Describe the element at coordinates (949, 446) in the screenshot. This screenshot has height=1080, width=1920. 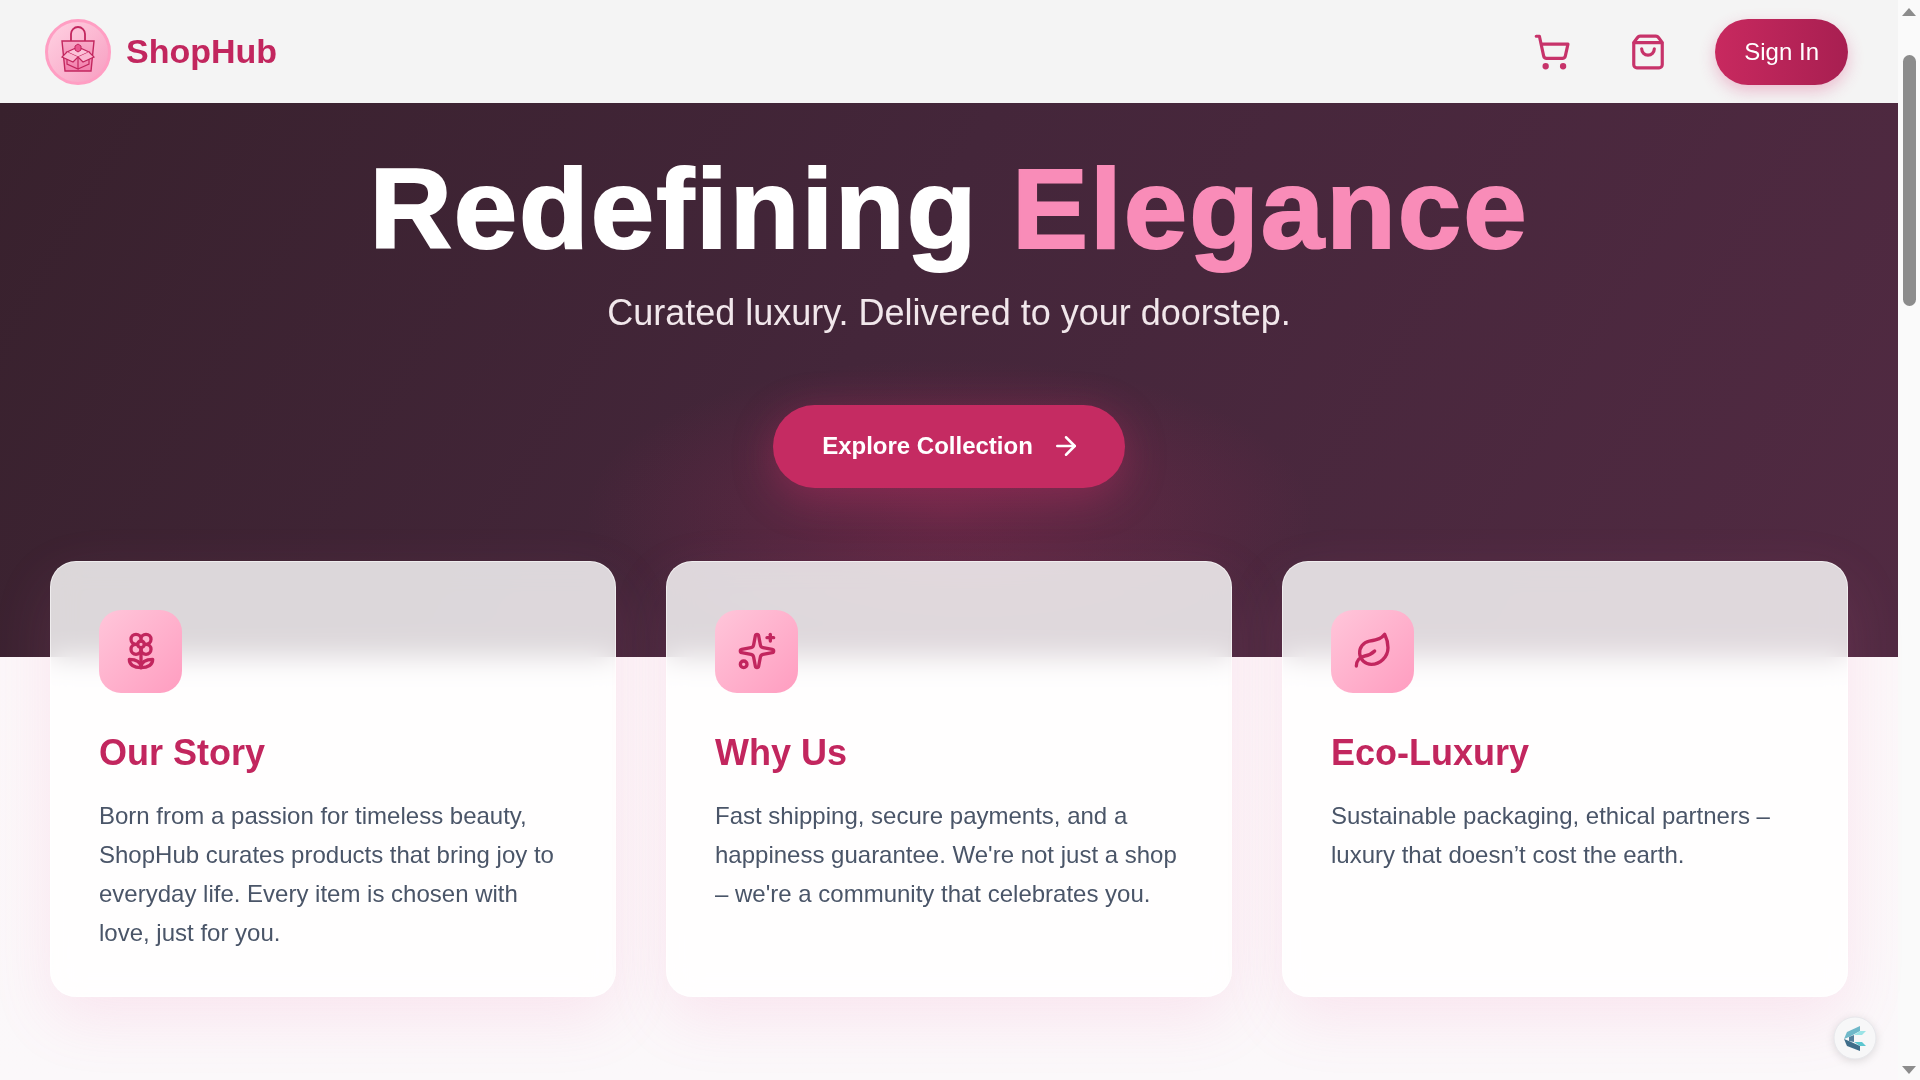
I see `explore-collection-button: Explore Collection` at that location.